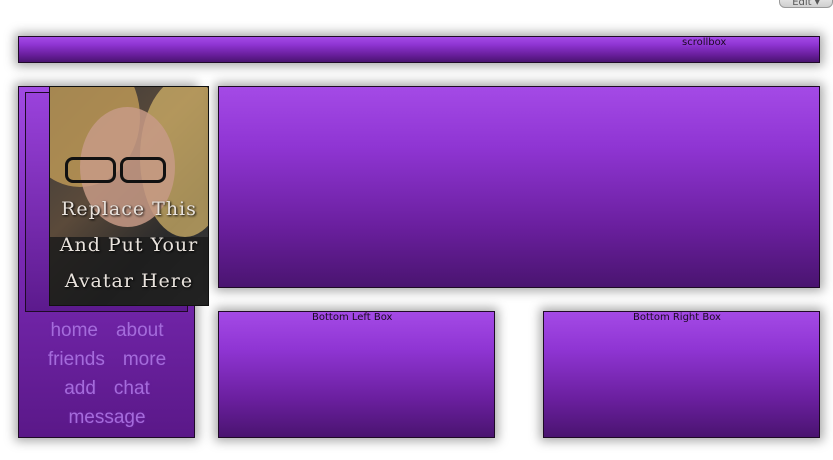  What do you see at coordinates (76, 359) in the screenshot?
I see `nav-link-friends: friends` at bounding box center [76, 359].